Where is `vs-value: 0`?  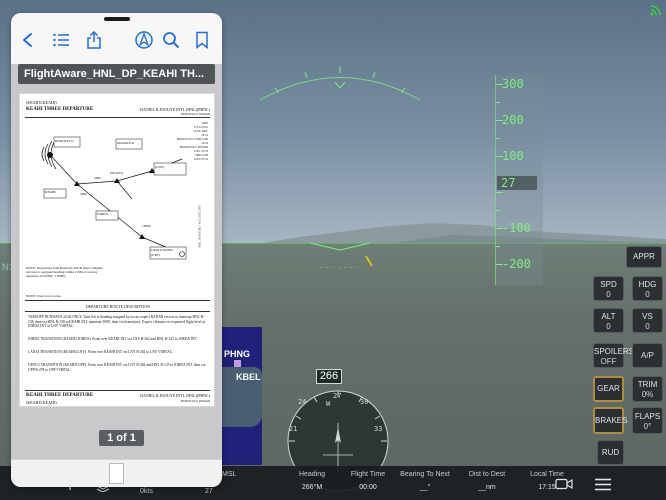 vs-value: 0 is located at coordinates (647, 326).